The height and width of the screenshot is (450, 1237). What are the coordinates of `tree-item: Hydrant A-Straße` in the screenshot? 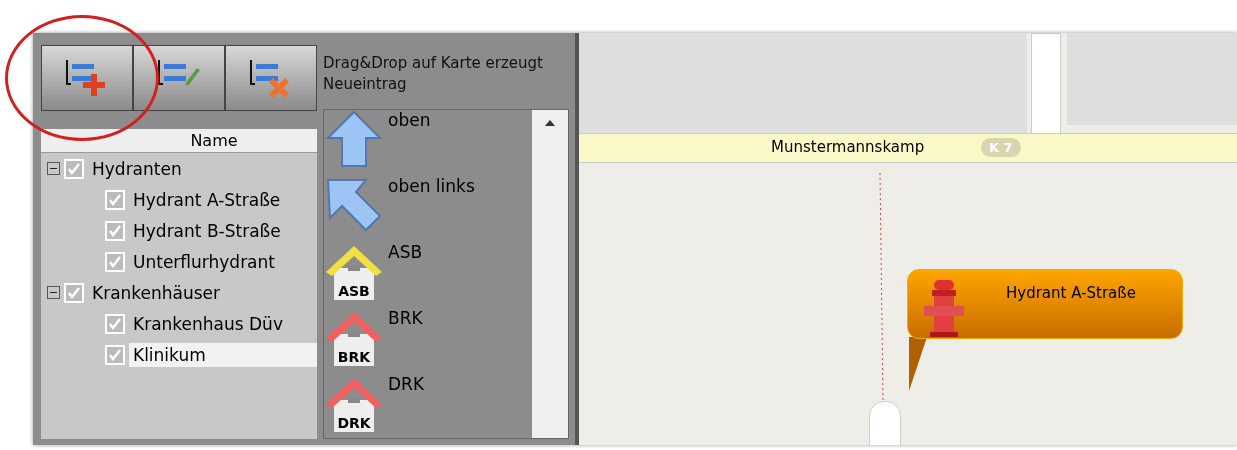 It's located at (207, 199).